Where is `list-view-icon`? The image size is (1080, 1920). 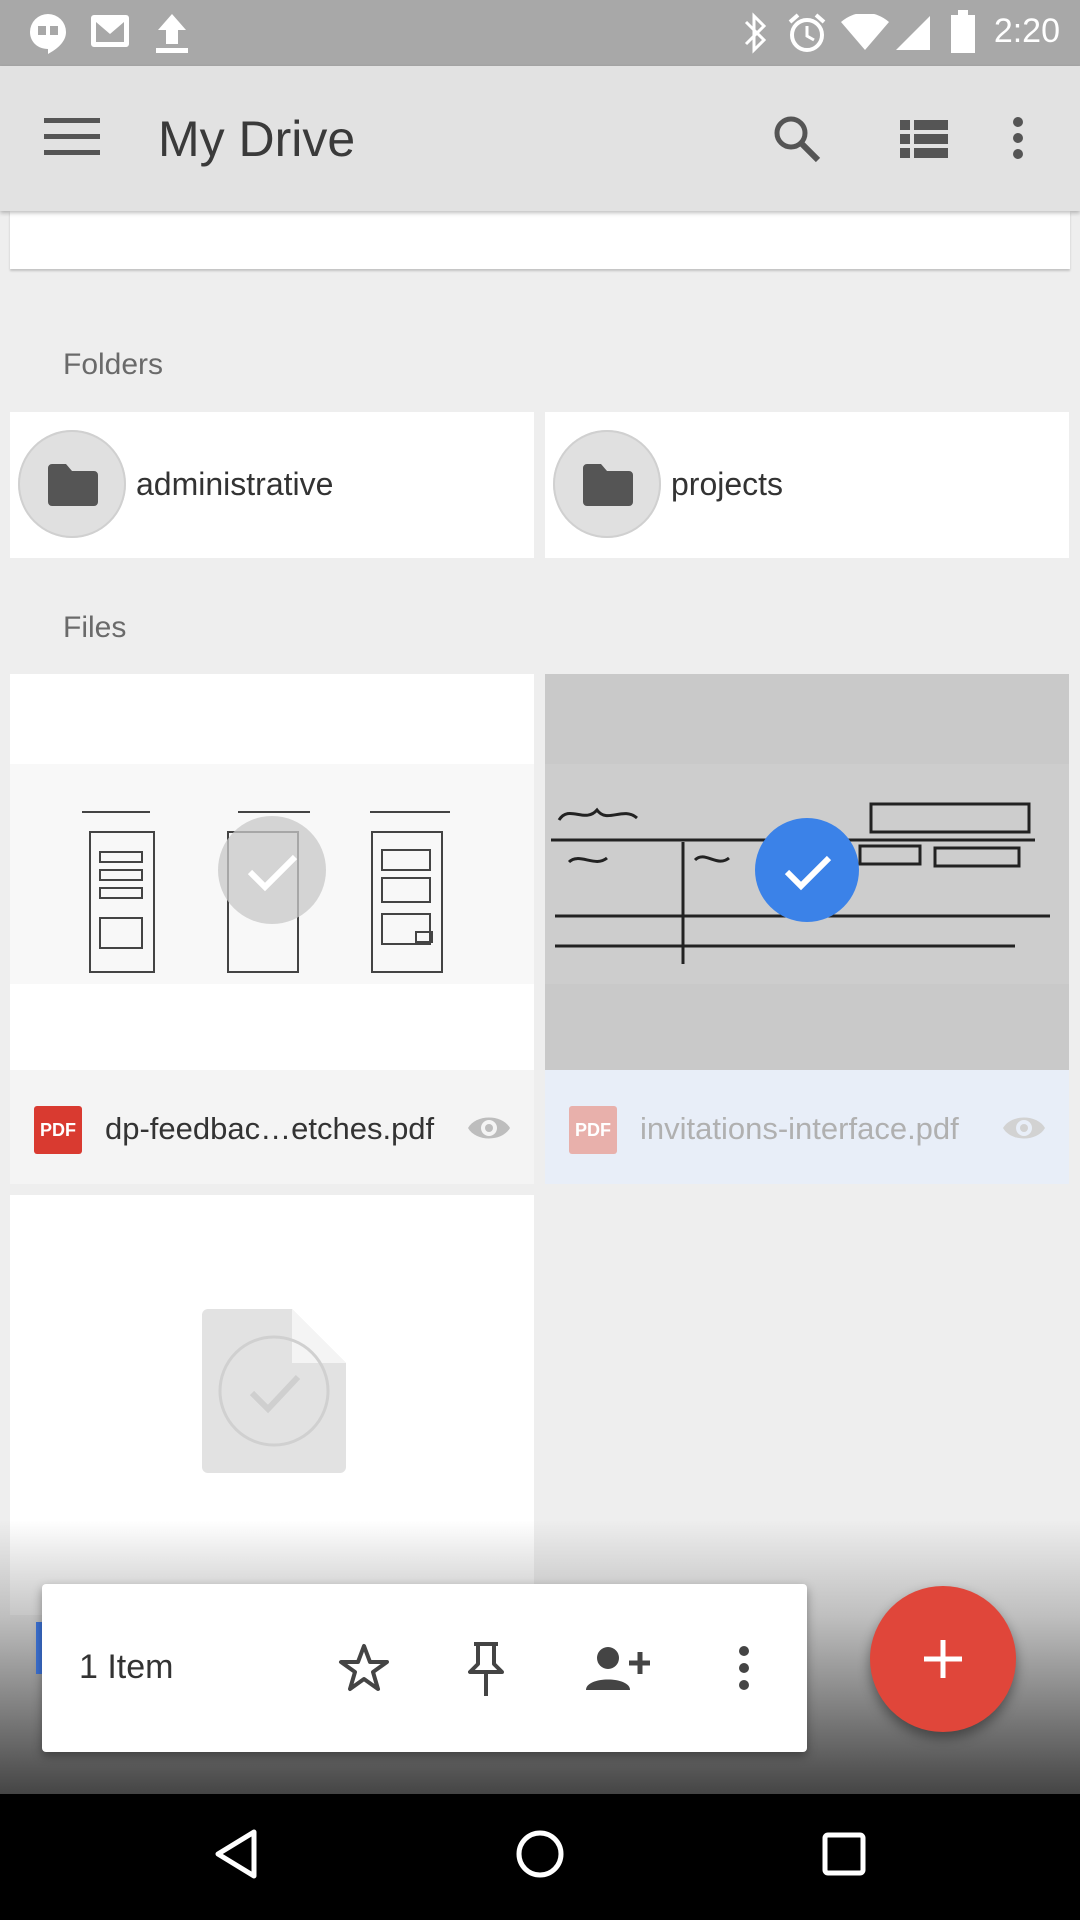
list-view-icon is located at coordinates (924, 139).